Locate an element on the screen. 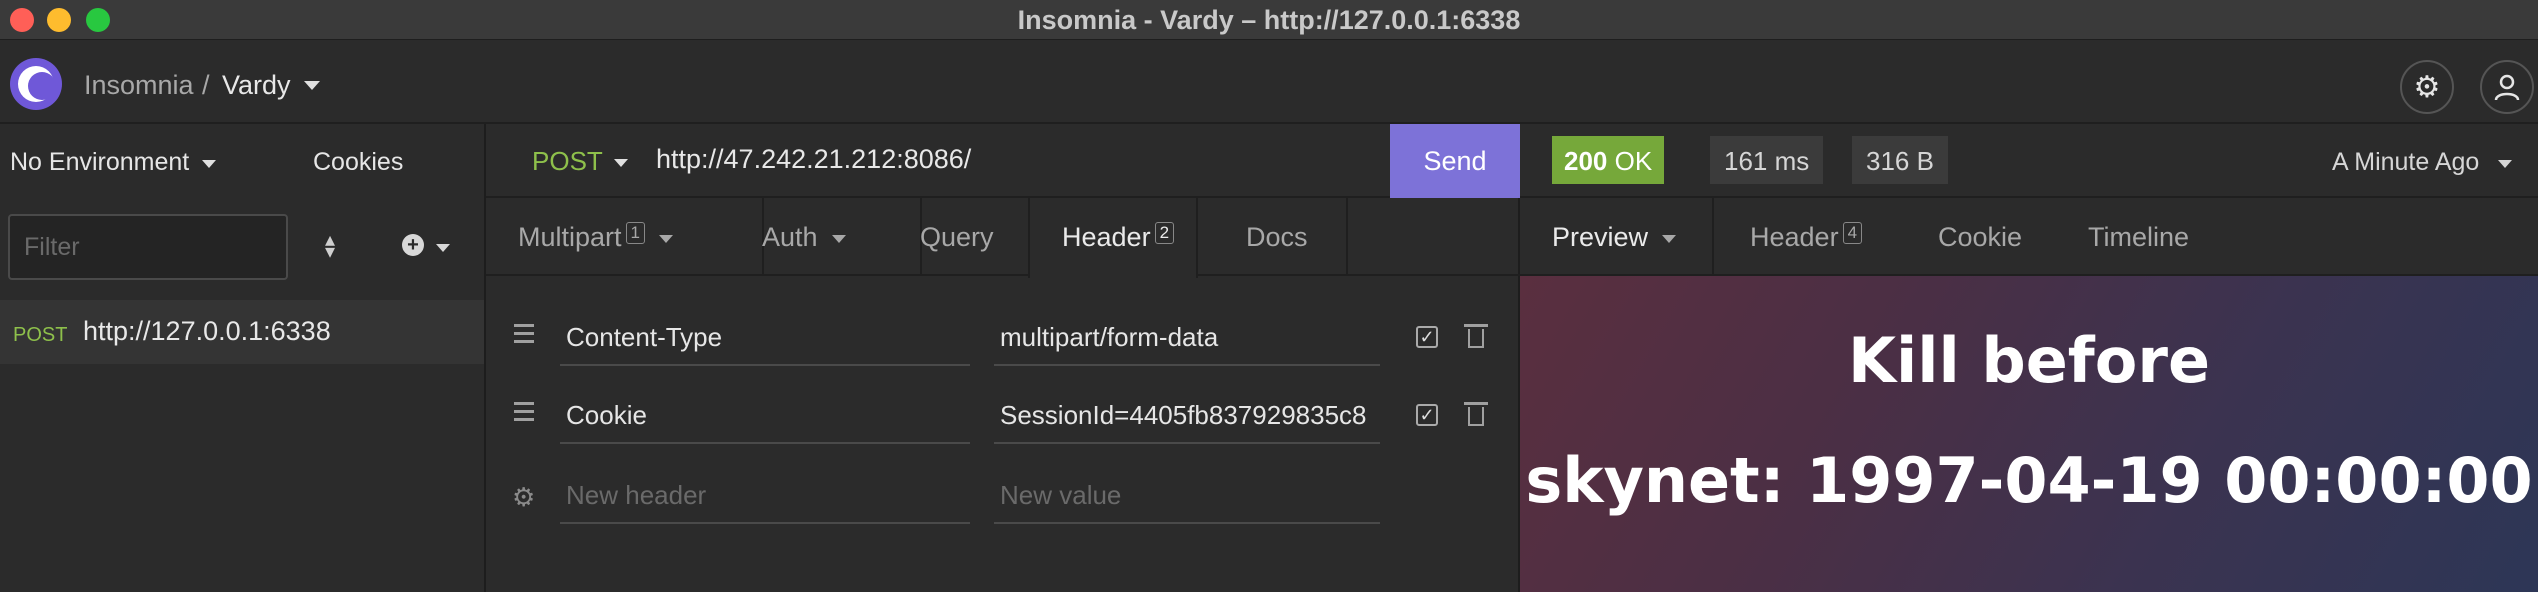 The image size is (2538, 592). title-bar: Insomnia - Vardy – http://127.0.0.1:6338 is located at coordinates (1269, 20).